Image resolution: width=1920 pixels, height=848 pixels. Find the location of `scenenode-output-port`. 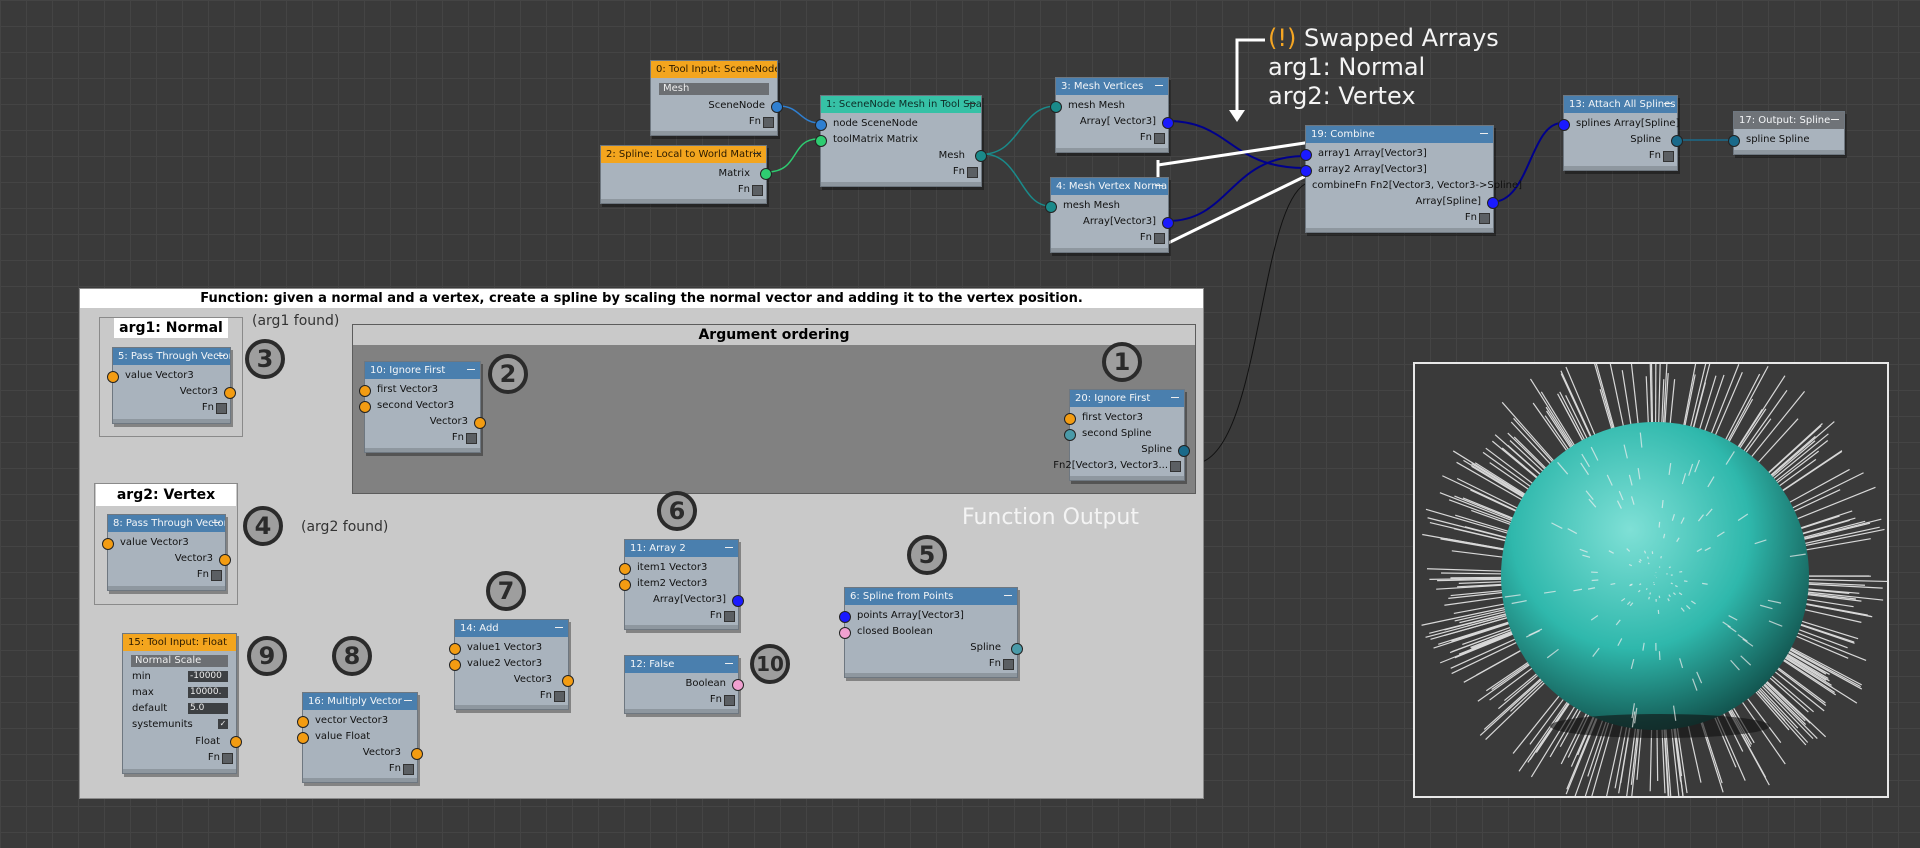

scenenode-output-port is located at coordinates (777, 107).